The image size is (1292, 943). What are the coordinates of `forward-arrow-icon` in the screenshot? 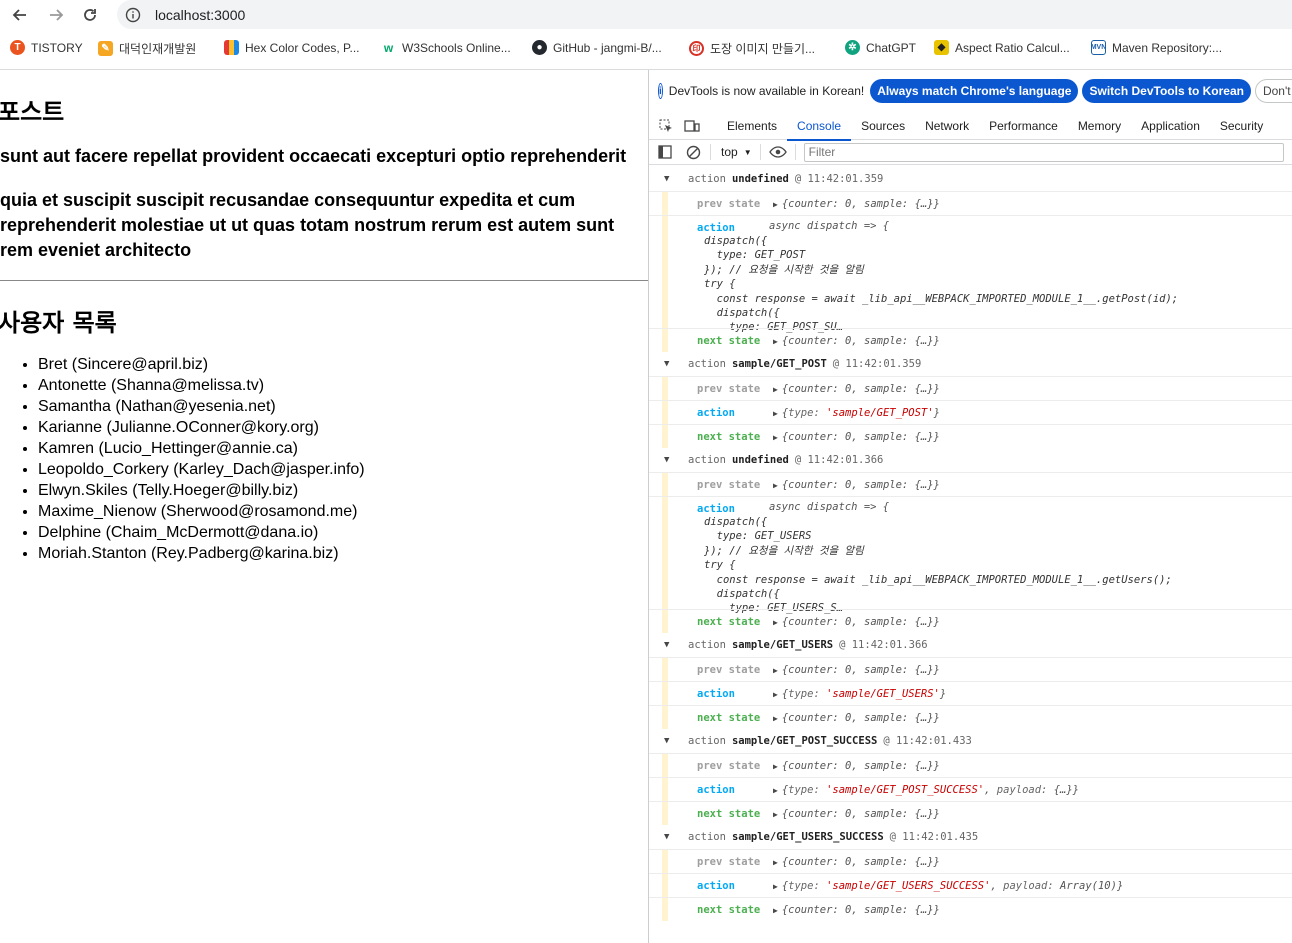 It's located at (56, 15).